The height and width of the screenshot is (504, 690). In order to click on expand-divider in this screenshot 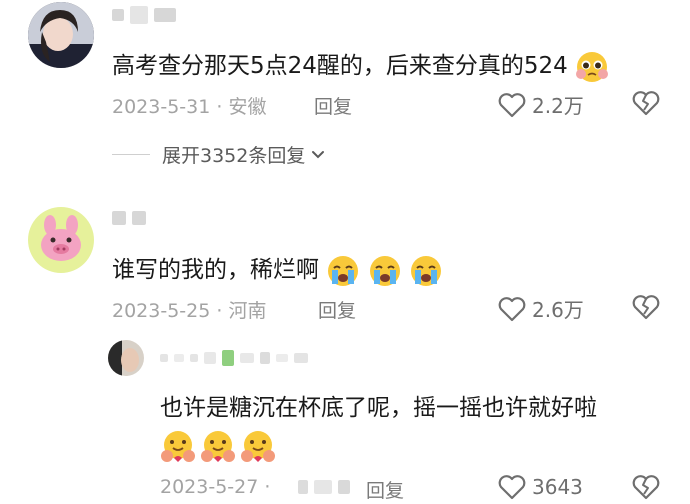, I will do `click(131, 154)`.